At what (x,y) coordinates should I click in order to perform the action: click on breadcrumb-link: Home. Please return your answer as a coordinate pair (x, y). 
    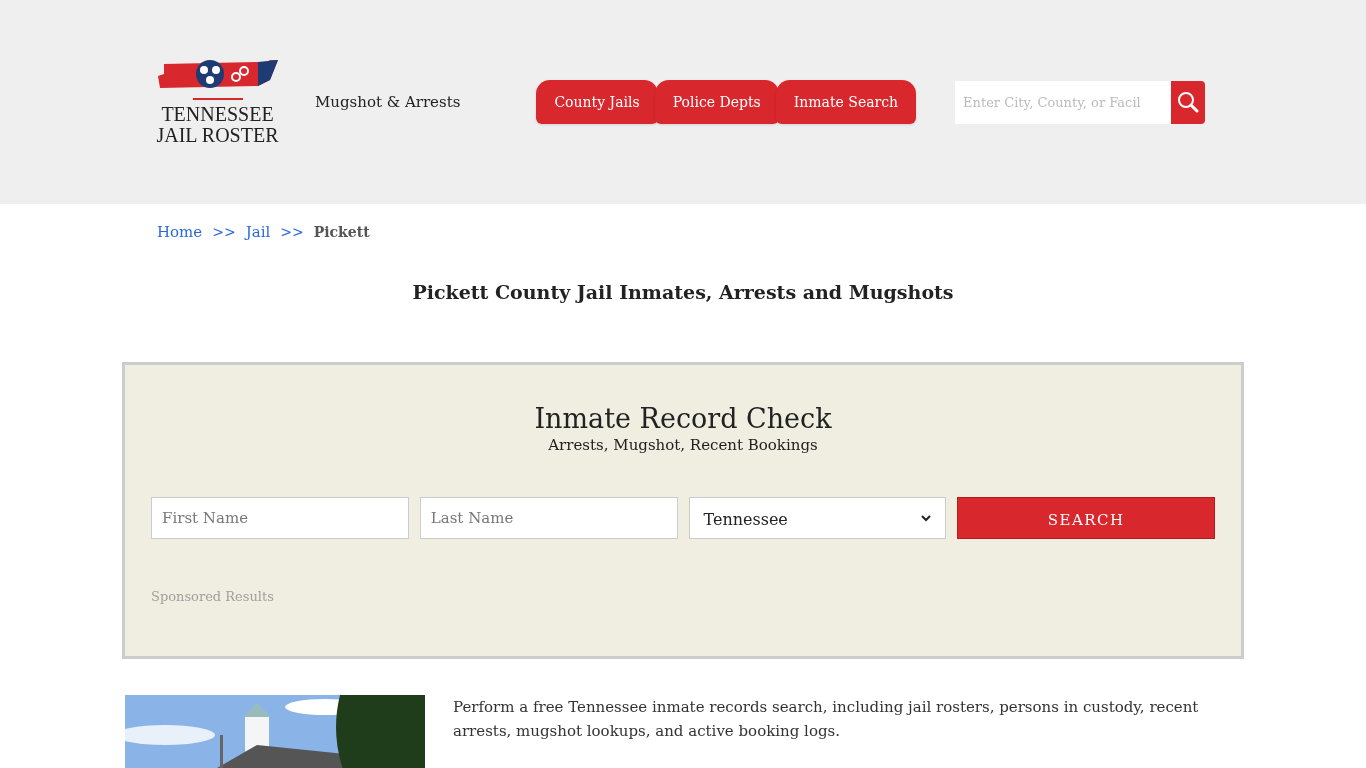
    Looking at the image, I should click on (180, 232).